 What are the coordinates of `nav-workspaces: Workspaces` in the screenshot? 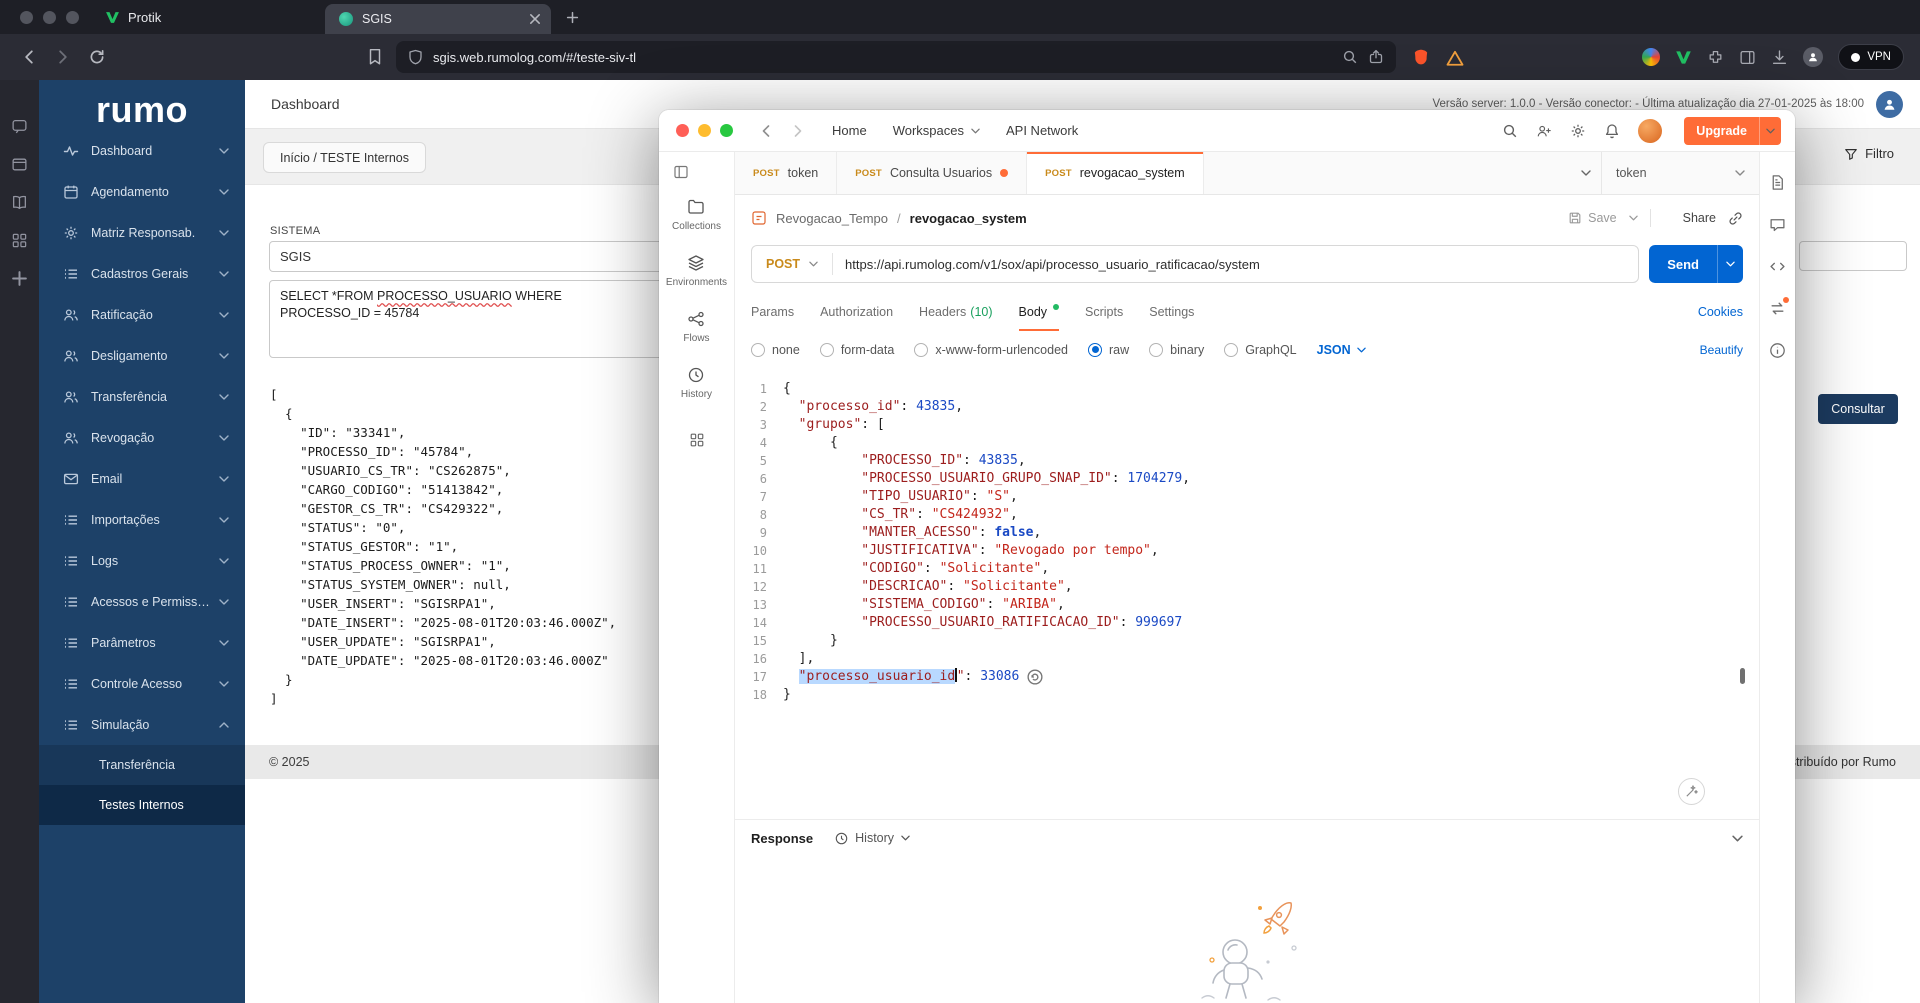 It's located at (936, 130).